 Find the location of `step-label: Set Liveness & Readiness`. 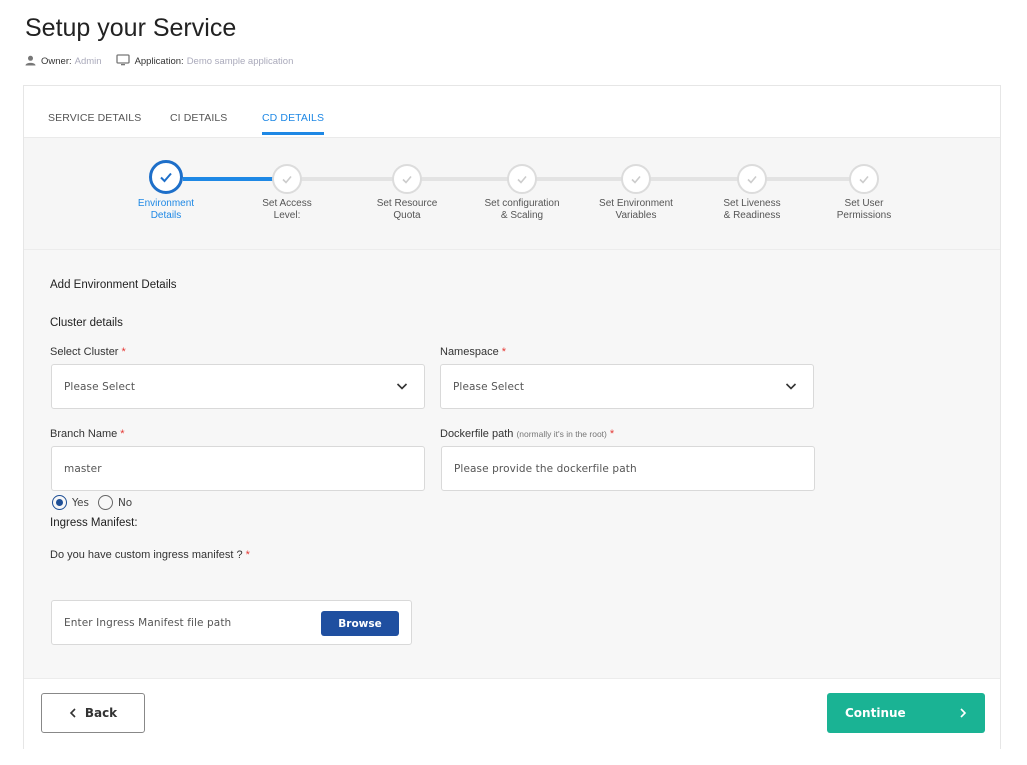

step-label: Set Liveness & Readiness is located at coordinates (752, 209).